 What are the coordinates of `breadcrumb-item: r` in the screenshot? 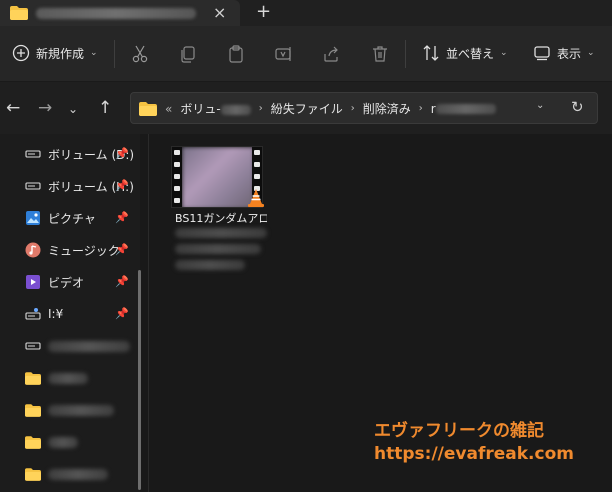 It's located at (463, 109).